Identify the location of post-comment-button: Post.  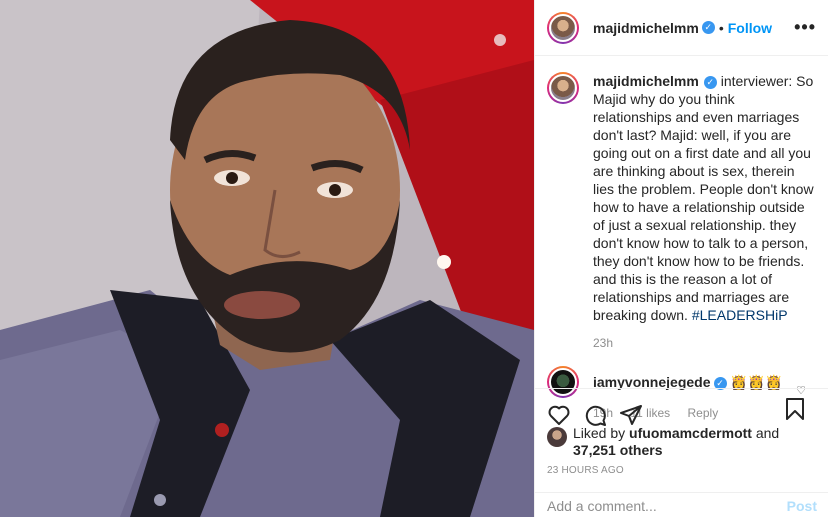
(802, 506).